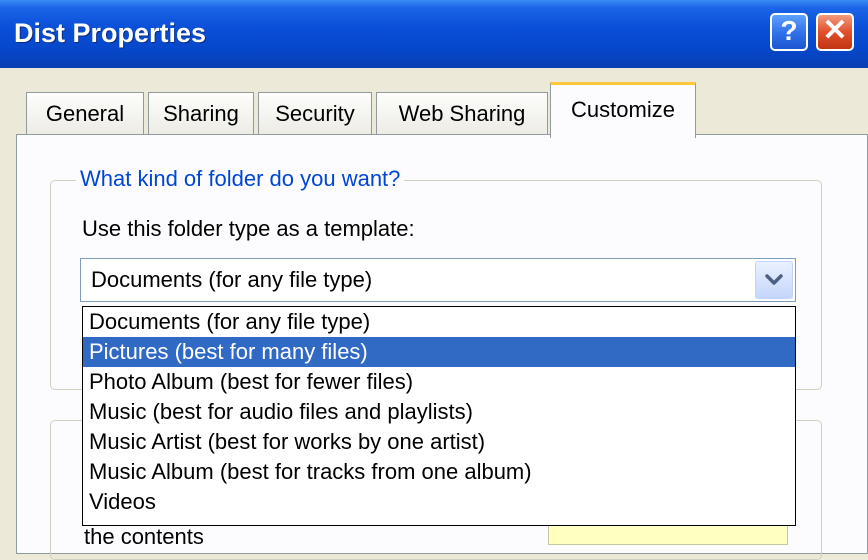 This screenshot has width=868, height=560. What do you see at coordinates (438, 280) in the screenshot?
I see `folder-type-select: Documents (for any file type)` at bounding box center [438, 280].